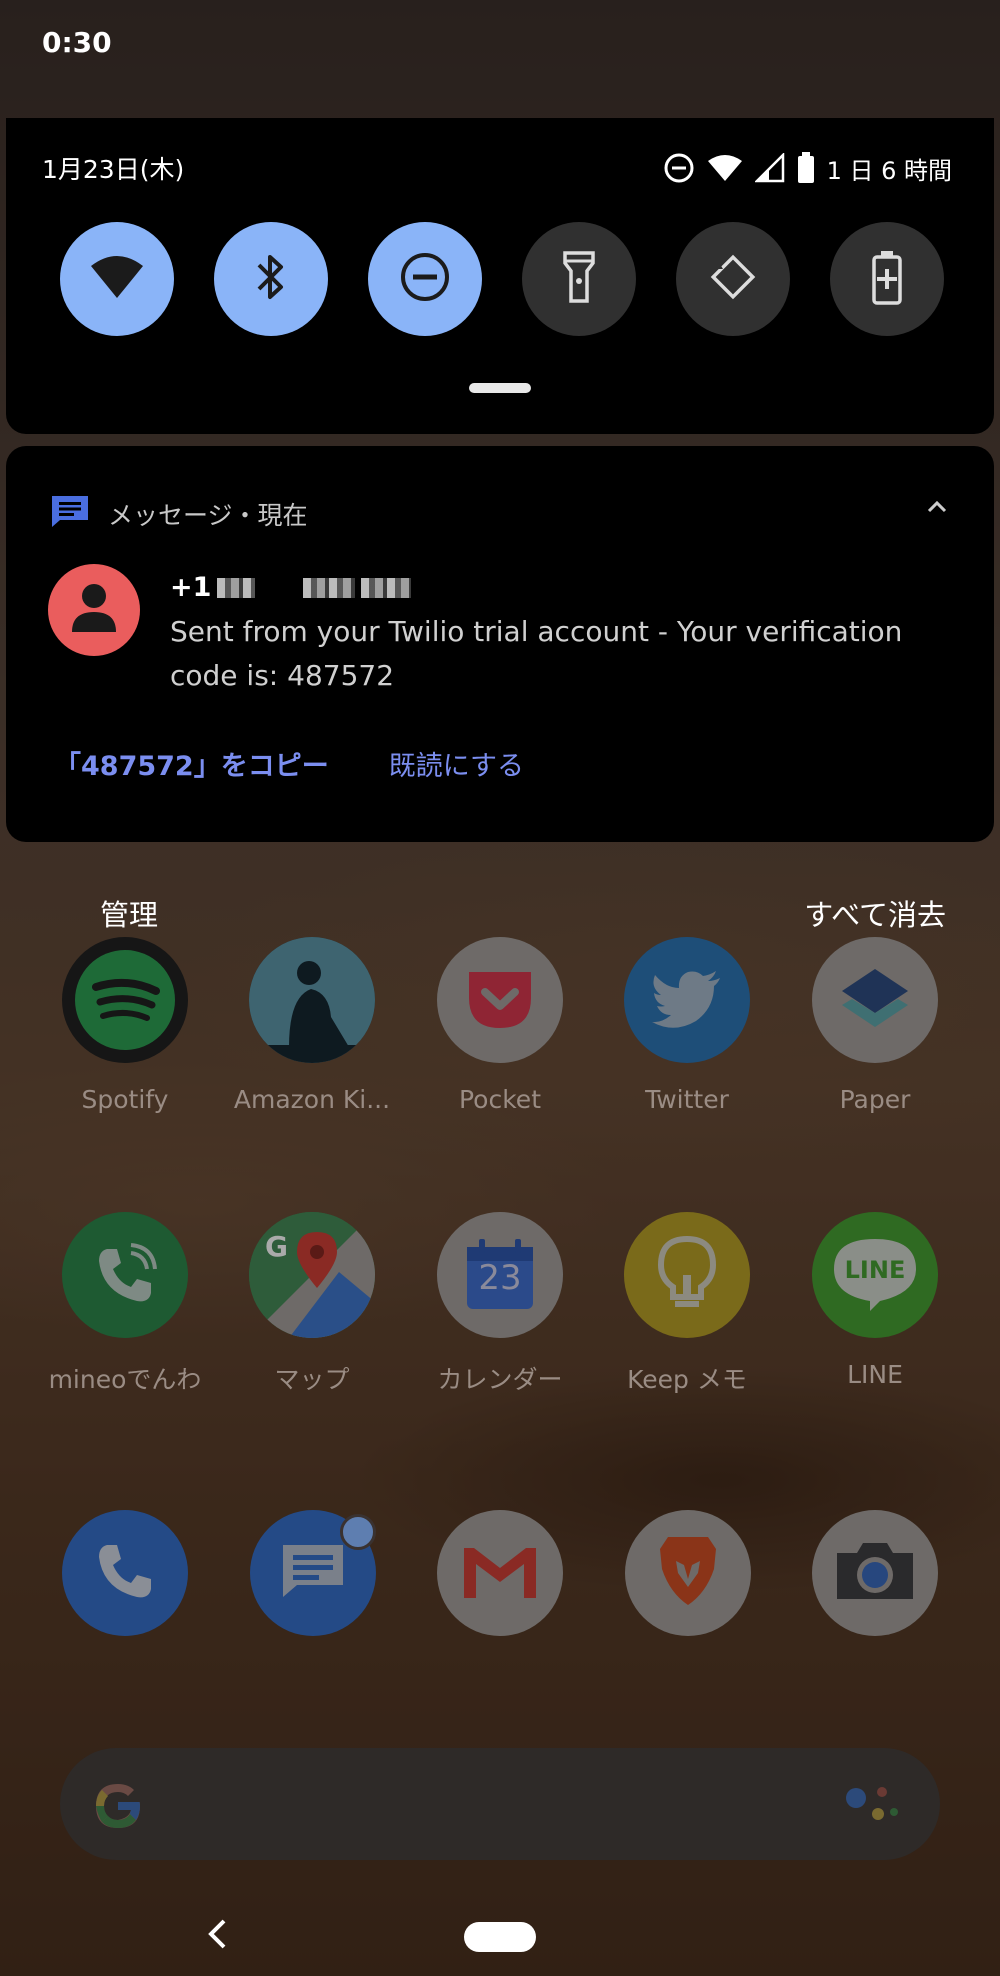  What do you see at coordinates (312, 1379) in the screenshot?
I see `app-label: マップ` at bounding box center [312, 1379].